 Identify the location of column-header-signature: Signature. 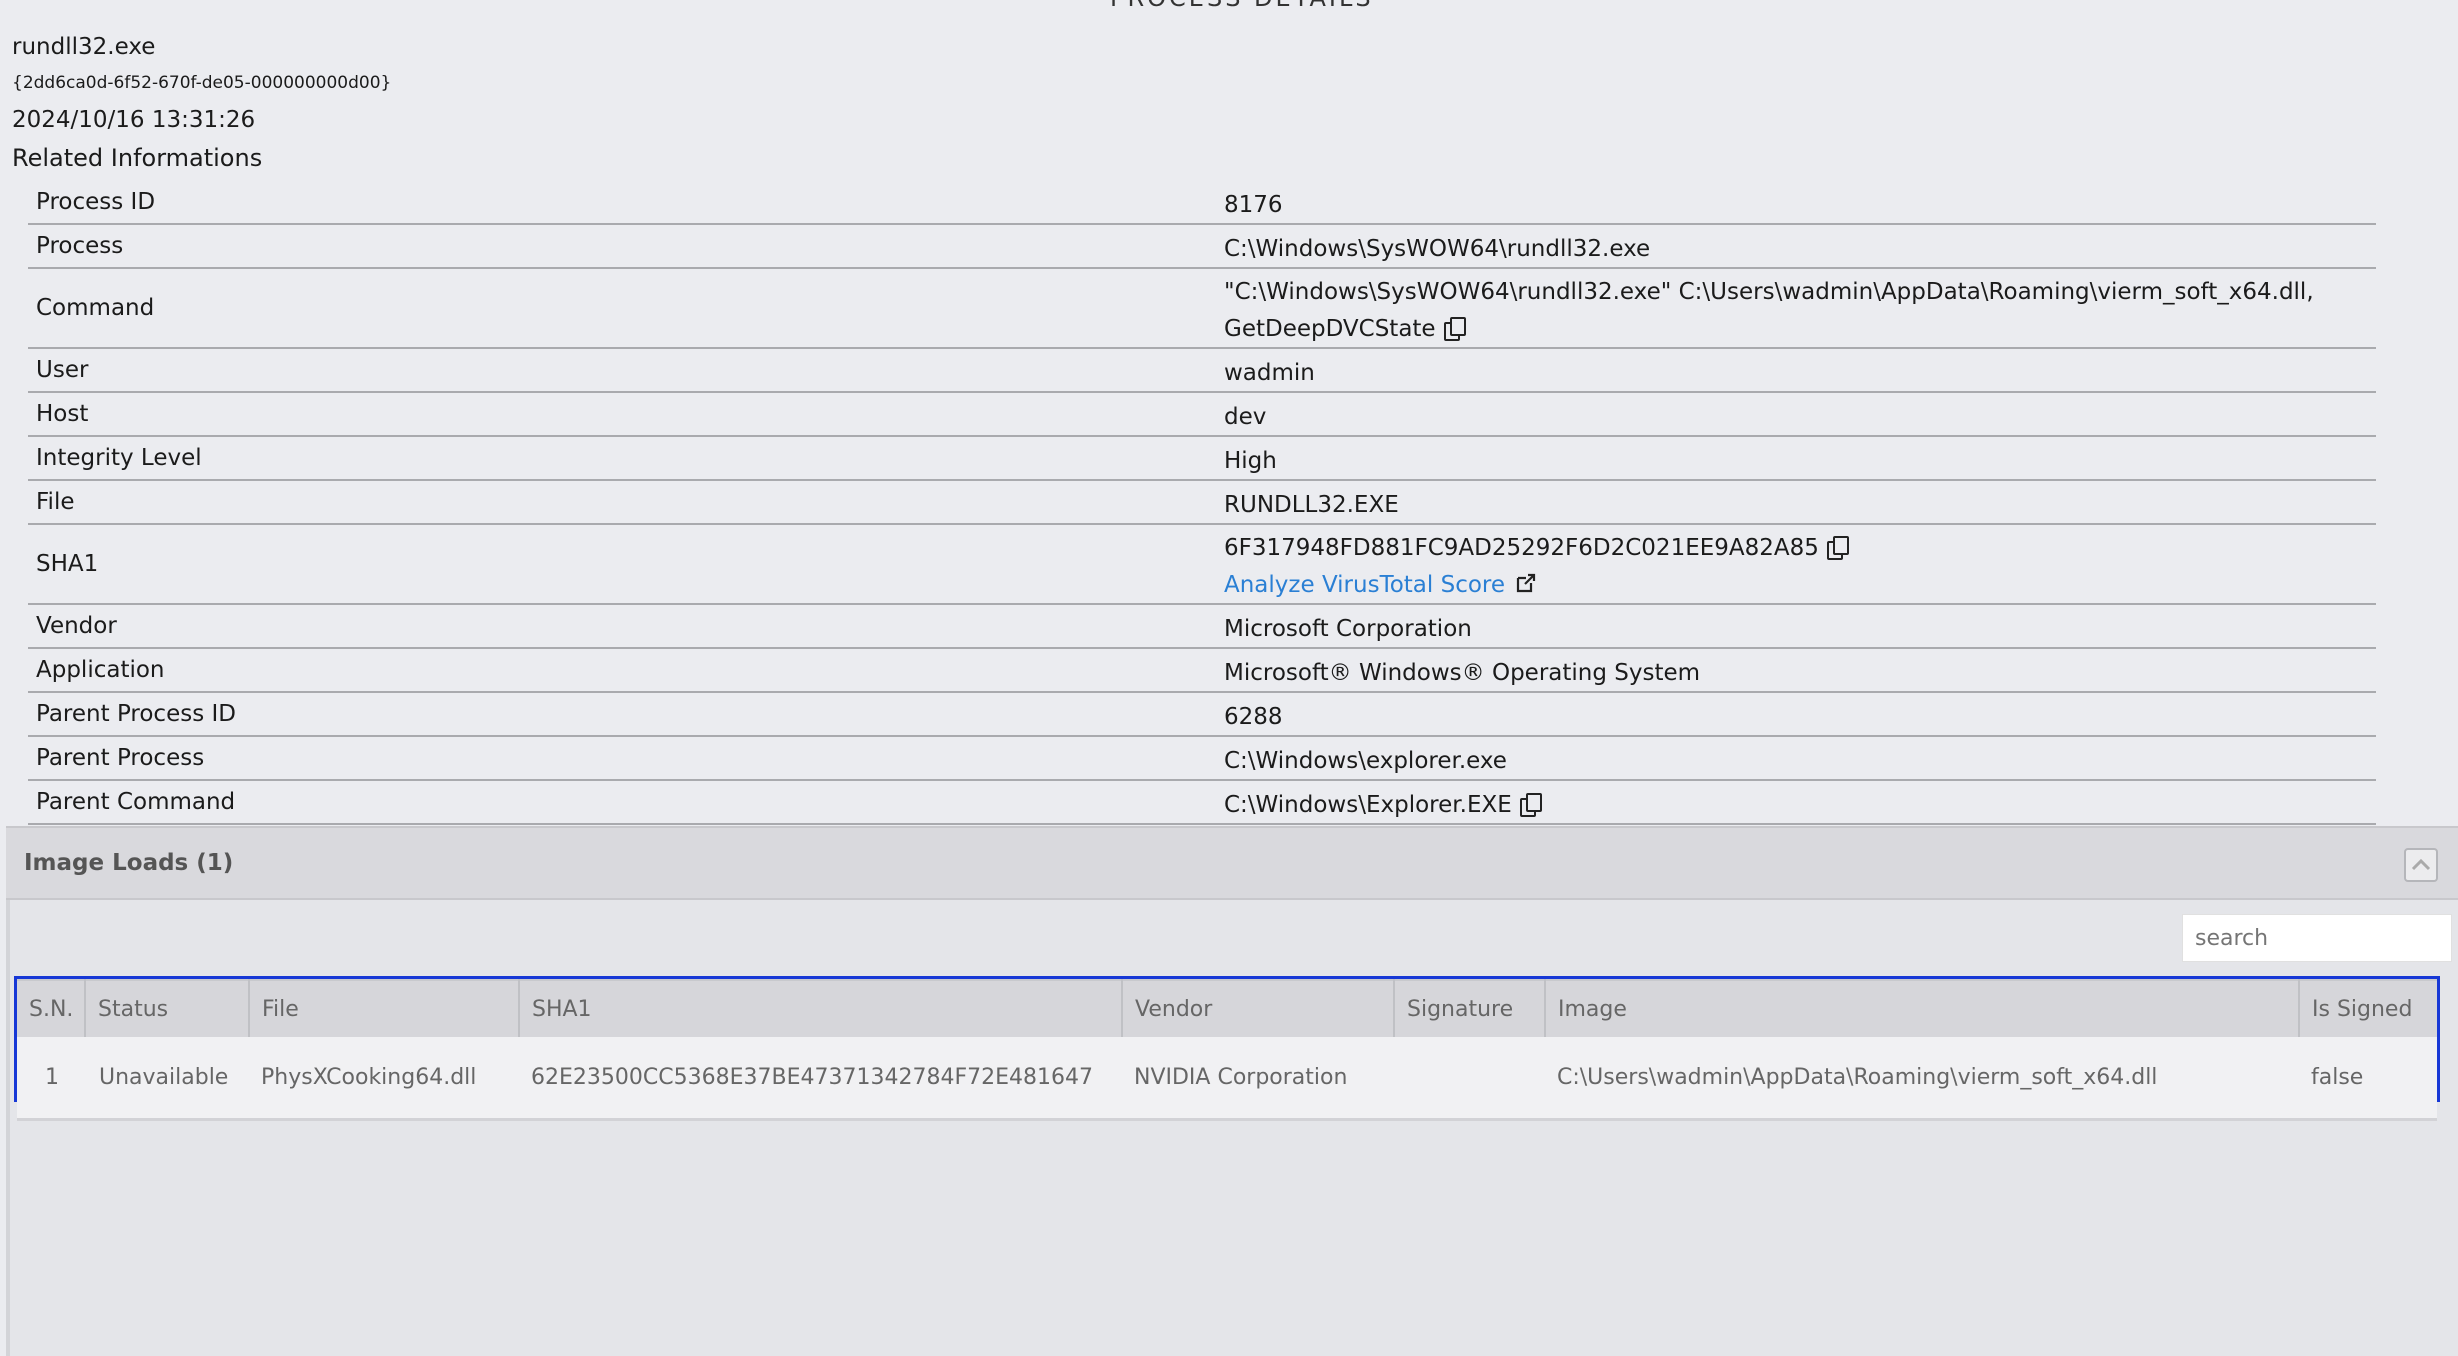
(1470, 1008).